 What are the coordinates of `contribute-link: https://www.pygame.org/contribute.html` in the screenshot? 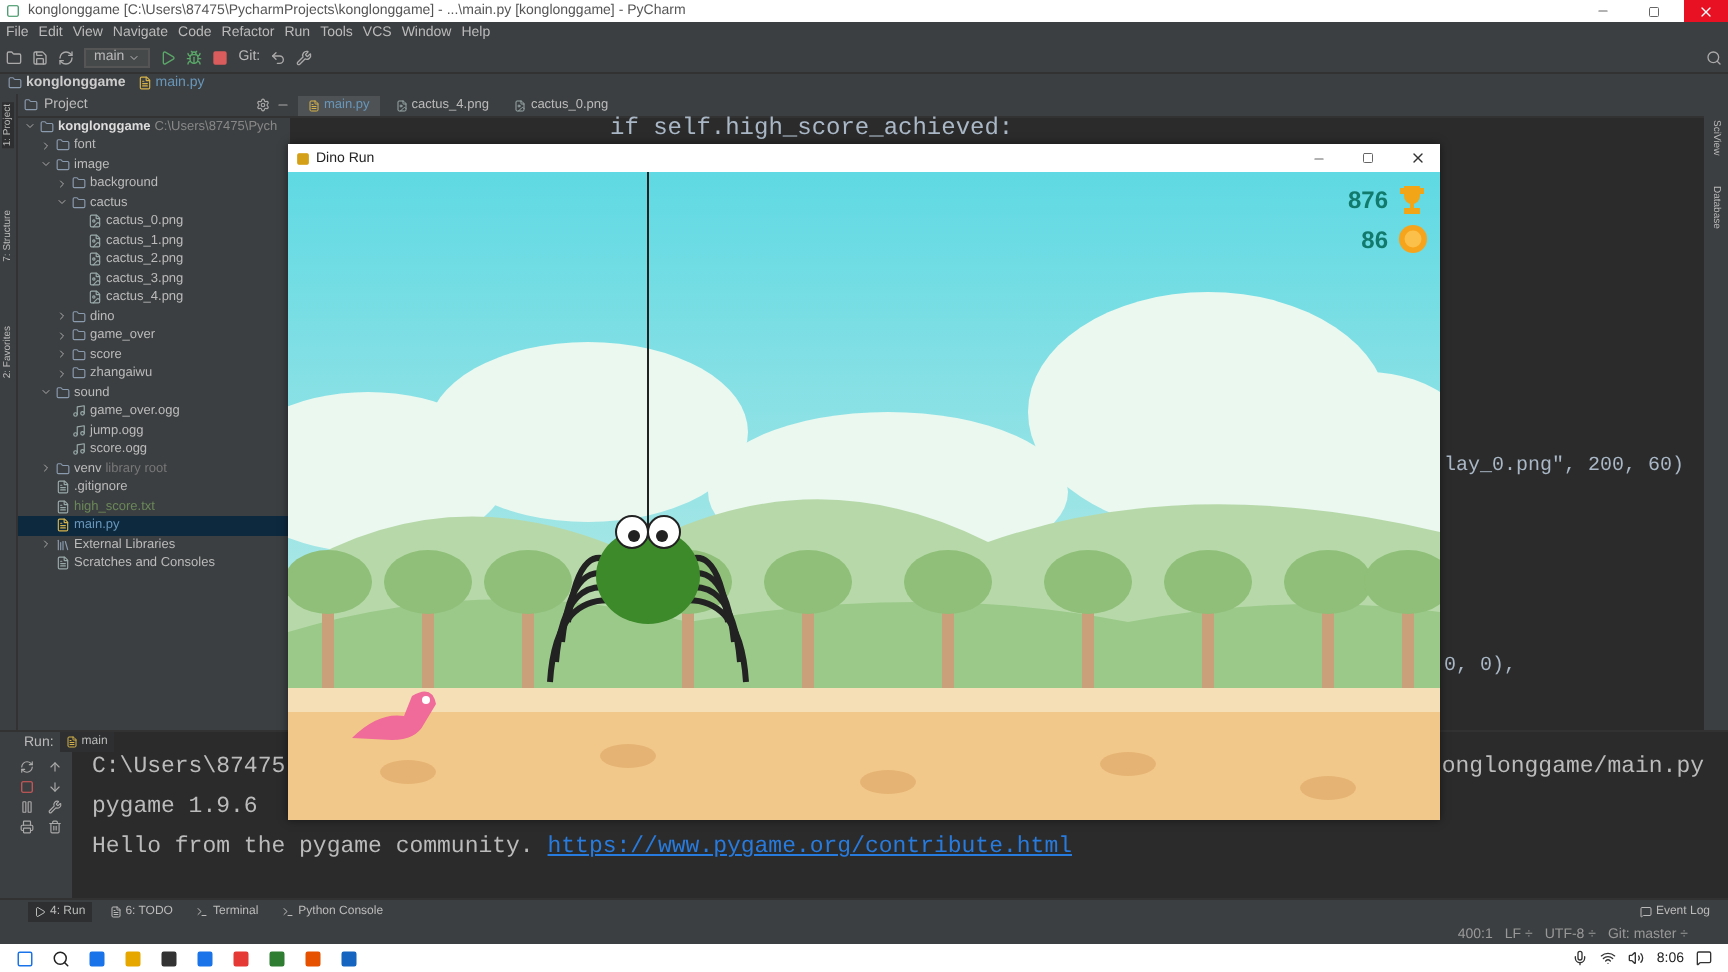 It's located at (809, 847).